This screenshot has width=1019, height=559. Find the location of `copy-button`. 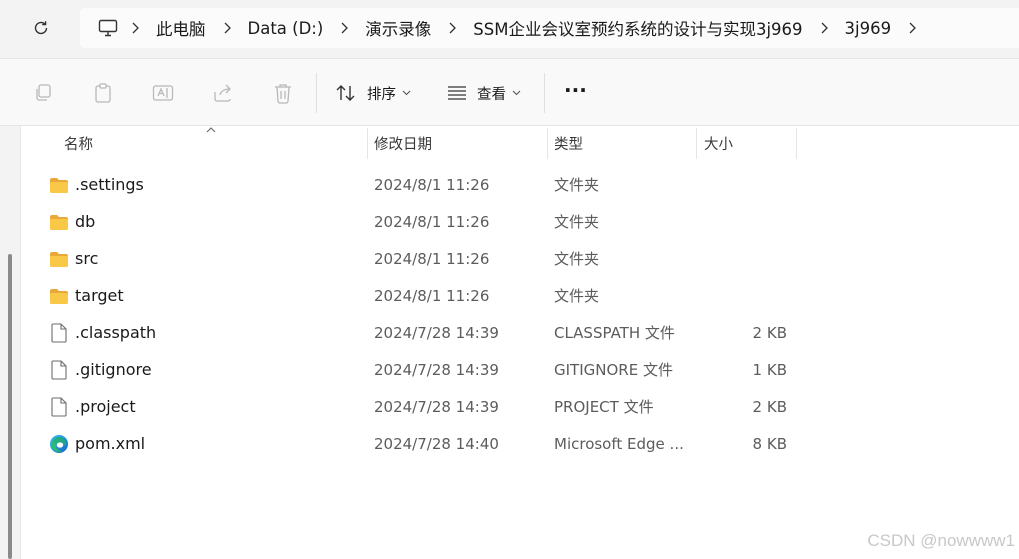

copy-button is located at coordinates (43, 93).